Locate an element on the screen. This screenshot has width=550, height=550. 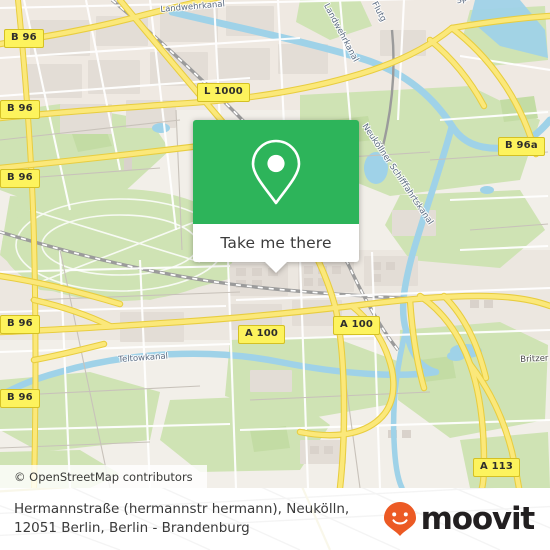
callout-tail is located at coordinates (276, 267).